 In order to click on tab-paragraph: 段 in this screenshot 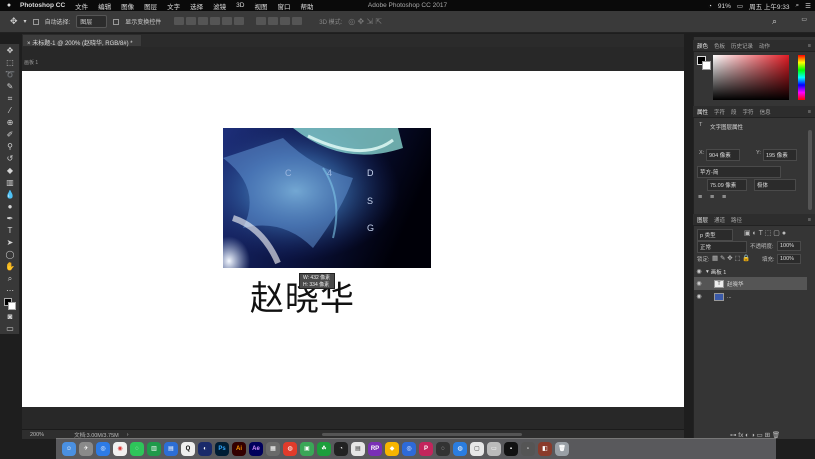, I will do `click(734, 112)`.